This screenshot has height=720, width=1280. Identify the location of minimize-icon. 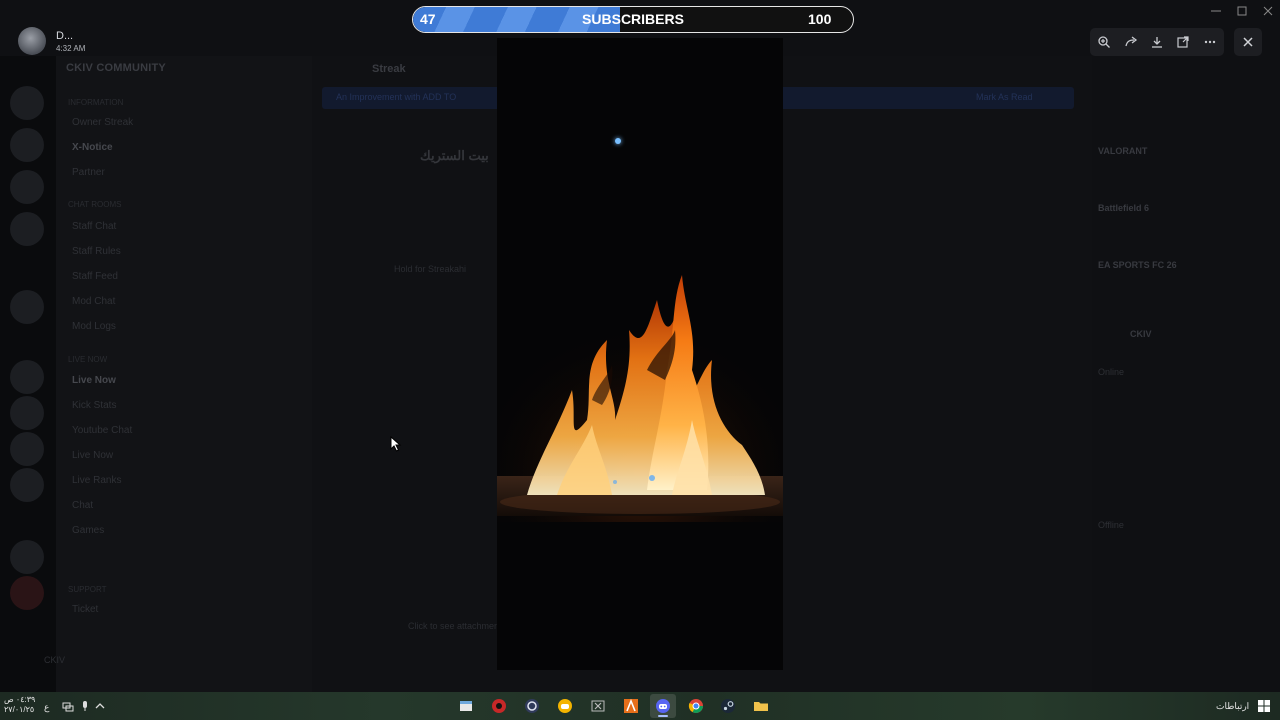
(1216, 11).